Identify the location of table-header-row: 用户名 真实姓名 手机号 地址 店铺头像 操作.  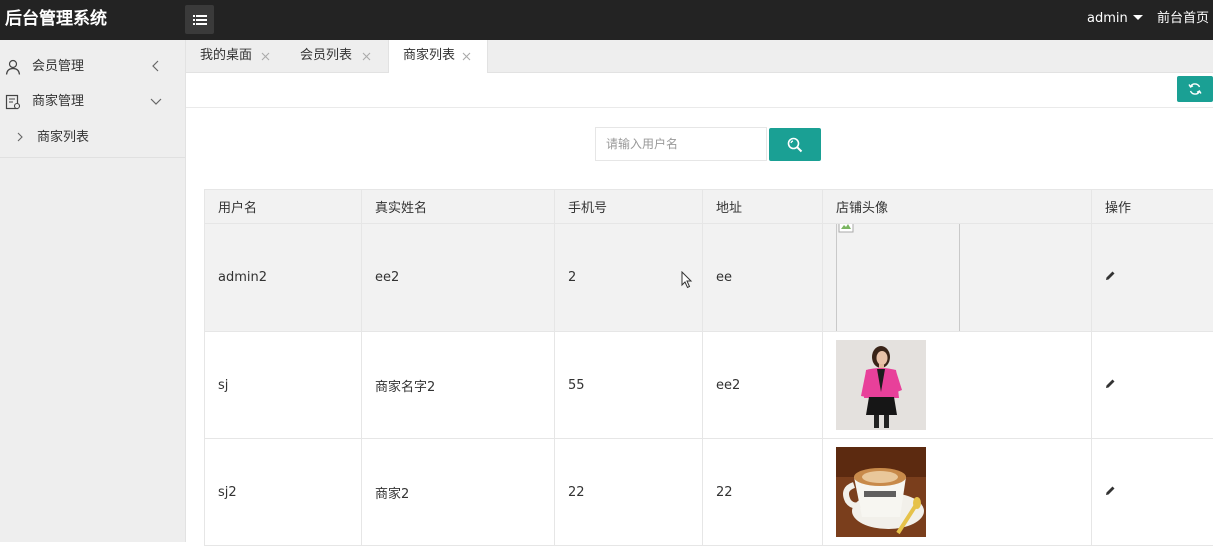
(709, 207).